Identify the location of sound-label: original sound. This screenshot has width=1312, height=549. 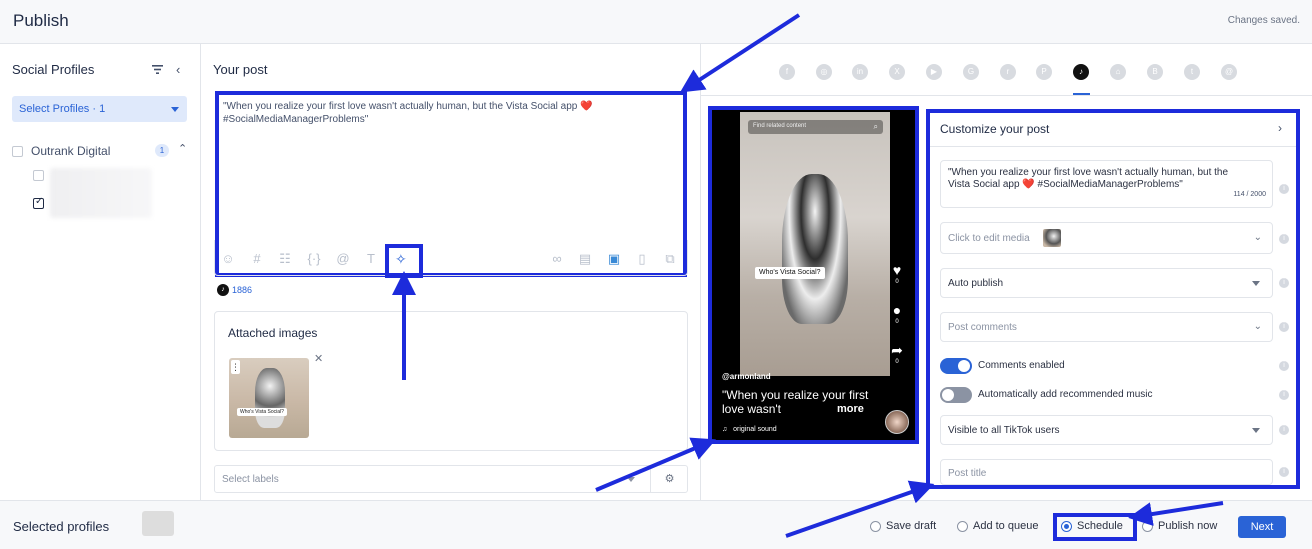
(755, 429).